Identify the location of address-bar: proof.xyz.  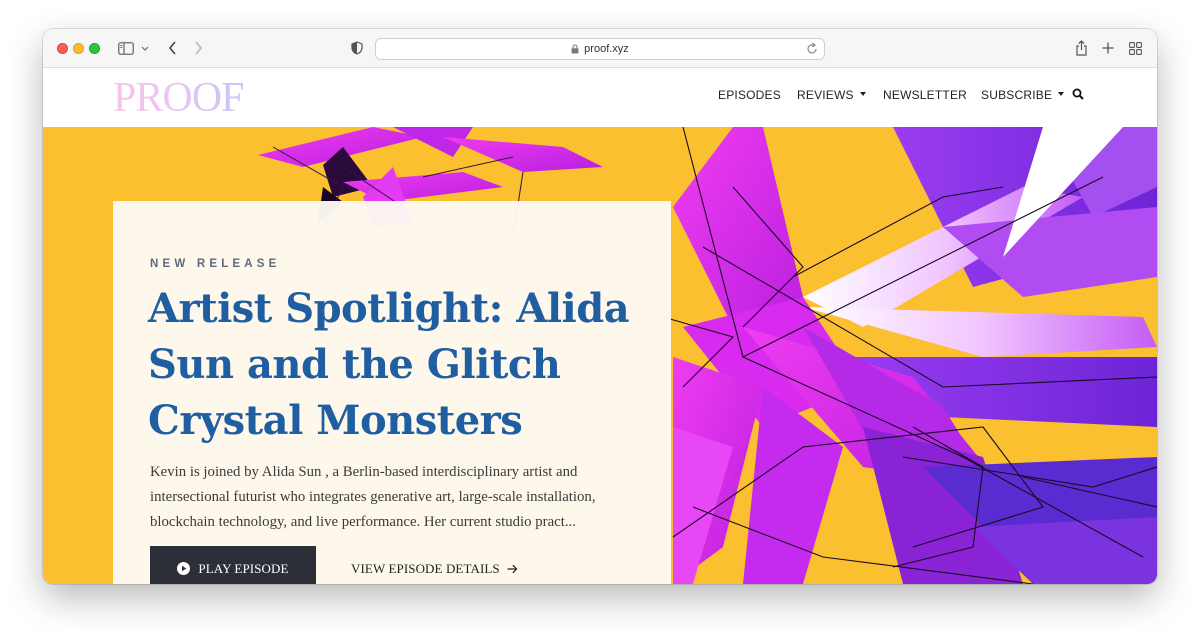
(600, 49).